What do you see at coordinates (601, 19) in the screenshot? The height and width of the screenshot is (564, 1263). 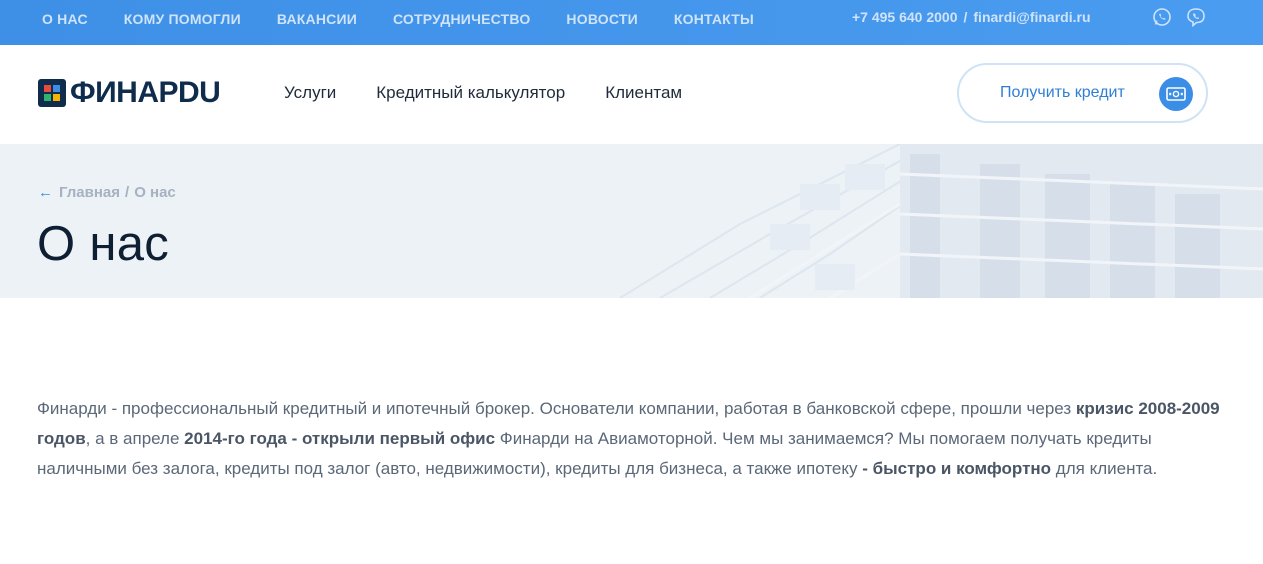 I see `top-nav-news: НОВОСТИ` at bounding box center [601, 19].